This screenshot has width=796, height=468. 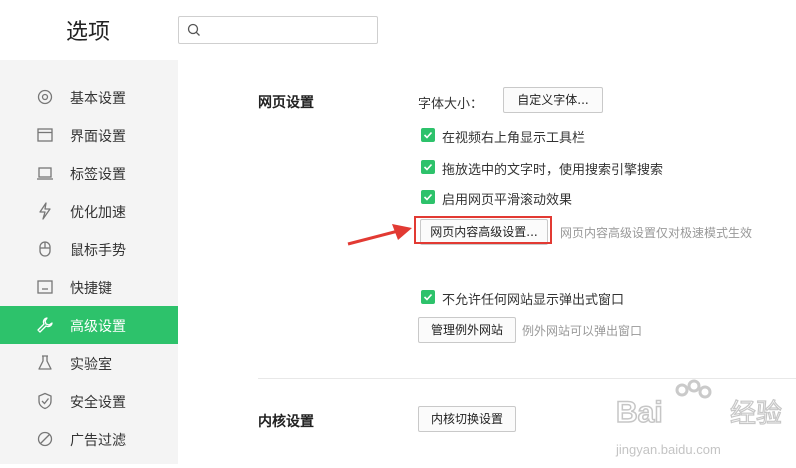 What do you see at coordinates (656, 233) in the screenshot?
I see `advanced-hint: 网页内容高级设置仅对极速模式生效` at bounding box center [656, 233].